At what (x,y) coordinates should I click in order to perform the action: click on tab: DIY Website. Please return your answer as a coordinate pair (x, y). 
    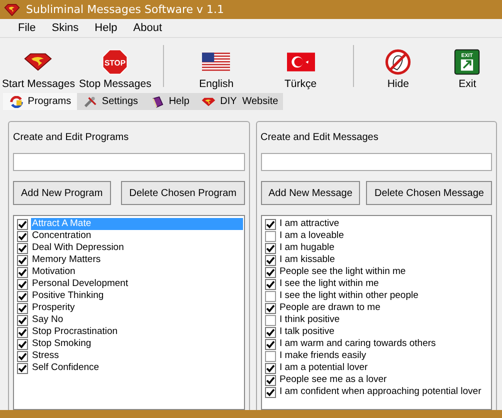
    Looking at the image, I should click on (239, 101).